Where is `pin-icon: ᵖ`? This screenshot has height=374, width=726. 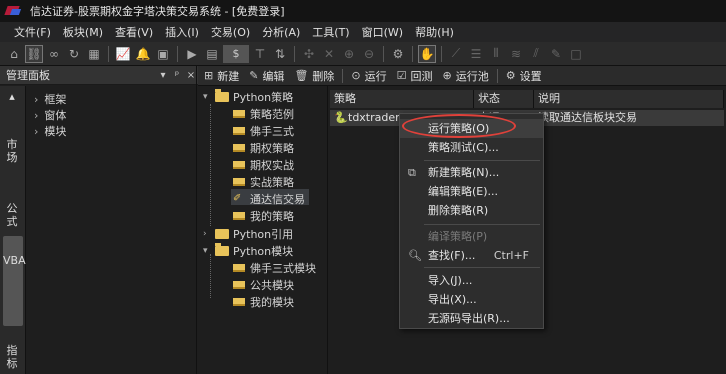 pin-icon: ᵖ is located at coordinates (177, 75).